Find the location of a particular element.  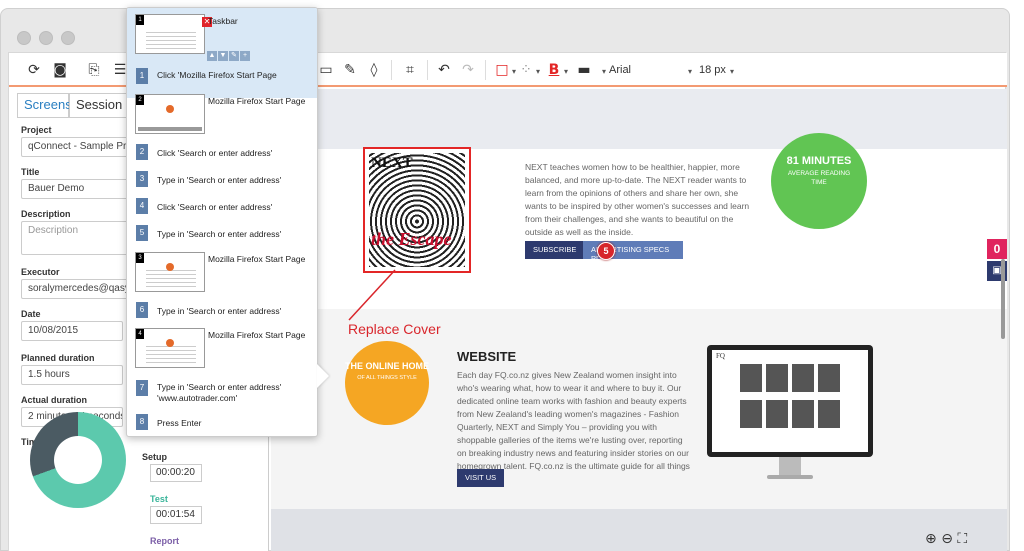

drop-icon: ◊ is located at coordinates (374, 70).